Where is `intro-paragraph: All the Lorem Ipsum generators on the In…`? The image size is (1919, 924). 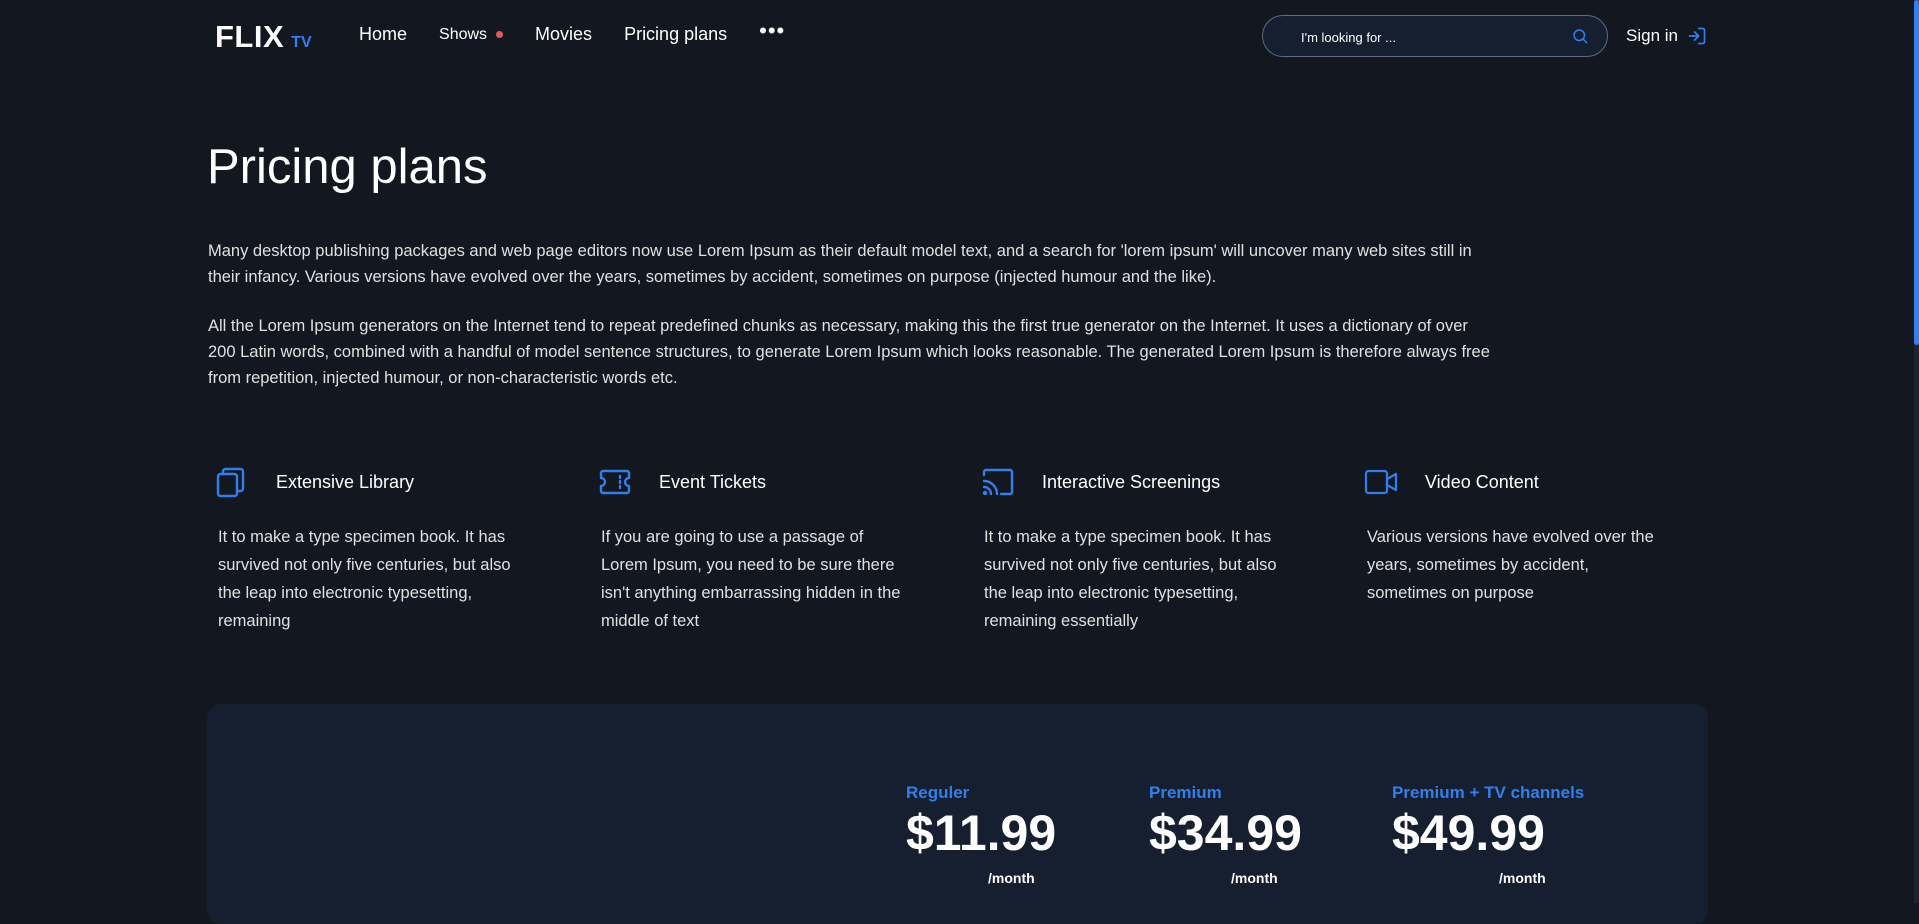
intro-paragraph: All the Lorem Ipsum generators on the In… is located at coordinates (849, 352).